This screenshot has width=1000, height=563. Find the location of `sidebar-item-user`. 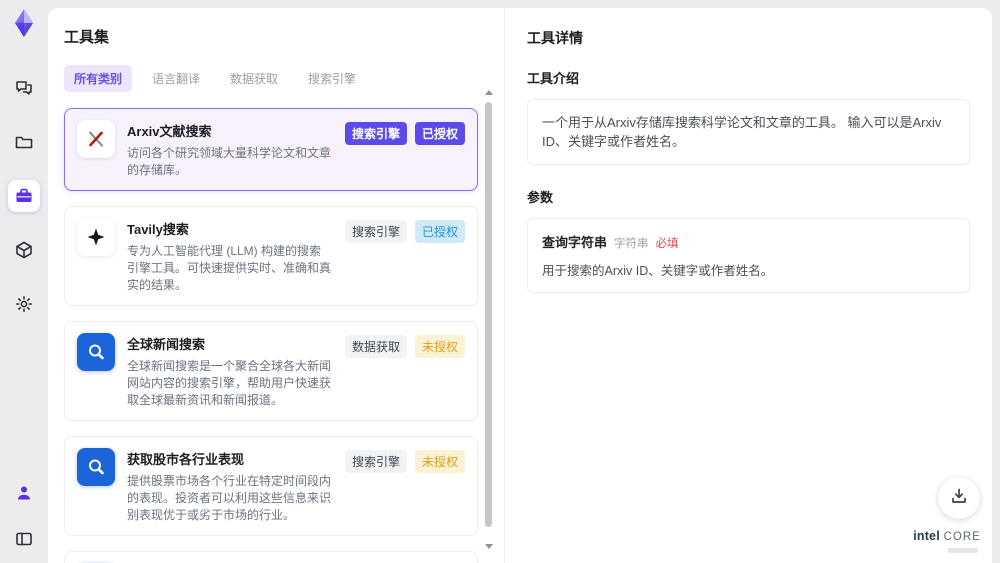

sidebar-item-user is located at coordinates (24, 493).